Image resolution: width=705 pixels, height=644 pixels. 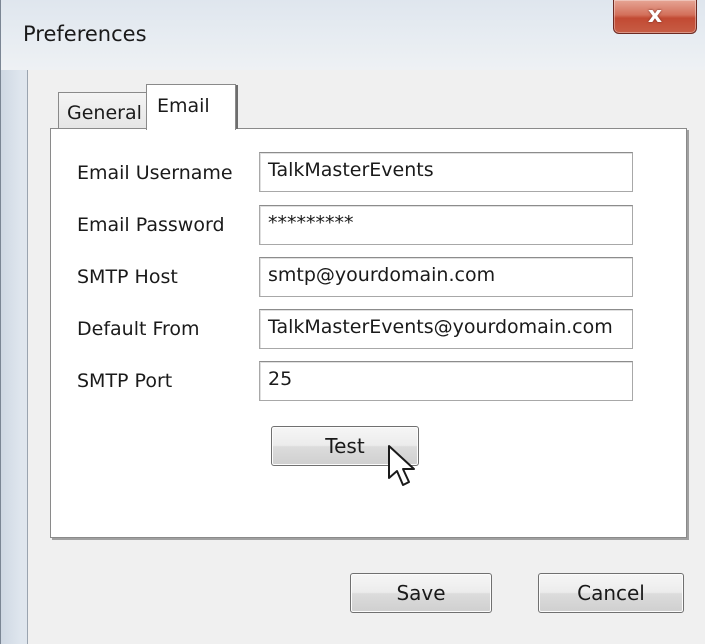 What do you see at coordinates (611, 593) in the screenshot?
I see `cancel-button: Cancel` at bounding box center [611, 593].